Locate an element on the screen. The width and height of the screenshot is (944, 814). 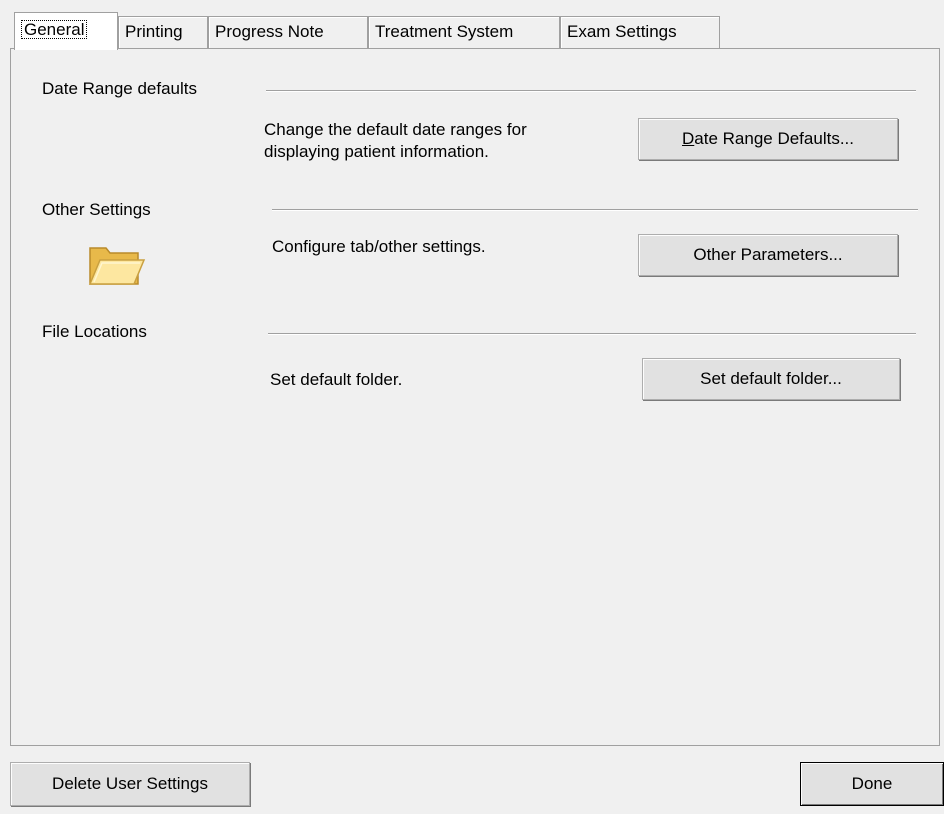
date-range-description-line1: Change the default date ranges for is located at coordinates (395, 129).